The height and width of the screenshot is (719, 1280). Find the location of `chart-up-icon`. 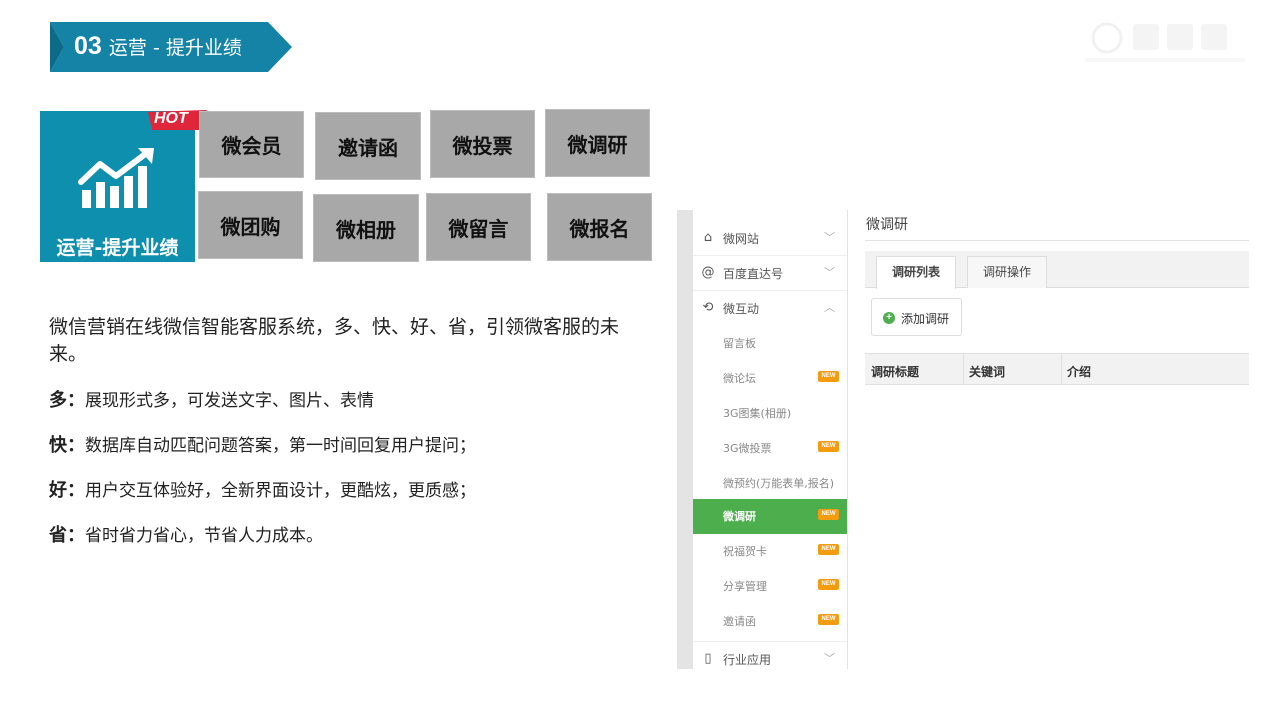

chart-up-icon is located at coordinates (116, 178).